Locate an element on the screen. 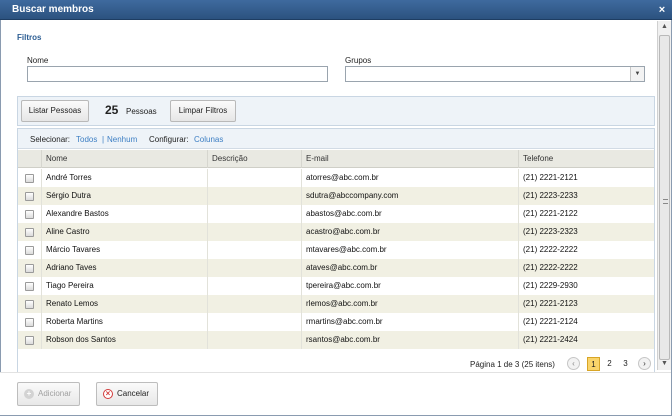  cell-telefone: (21) 2223-2233 is located at coordinates (586, 196).